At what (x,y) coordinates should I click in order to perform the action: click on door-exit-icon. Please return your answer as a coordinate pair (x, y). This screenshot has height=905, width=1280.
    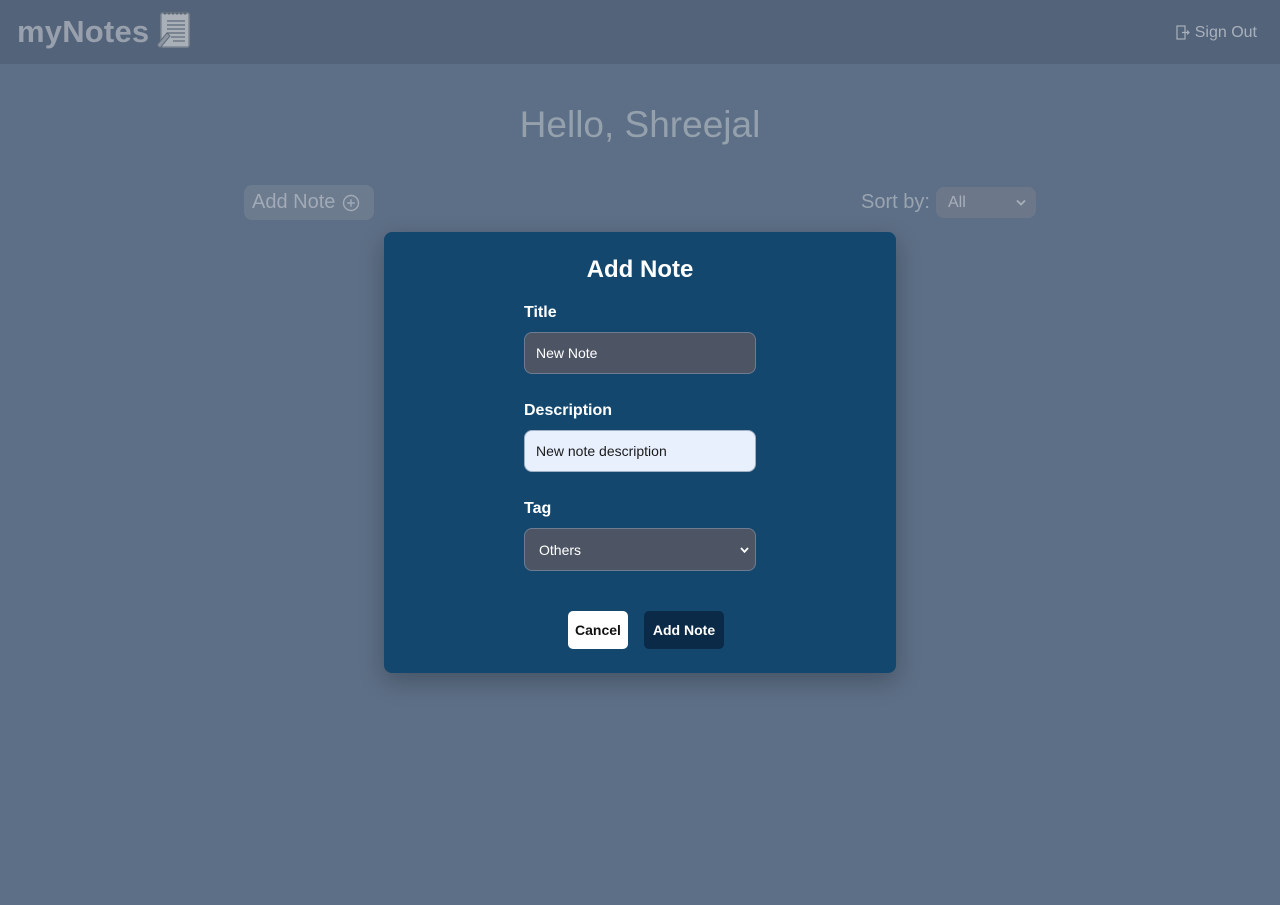
    Looking at the image, I should click on (1183, 32).